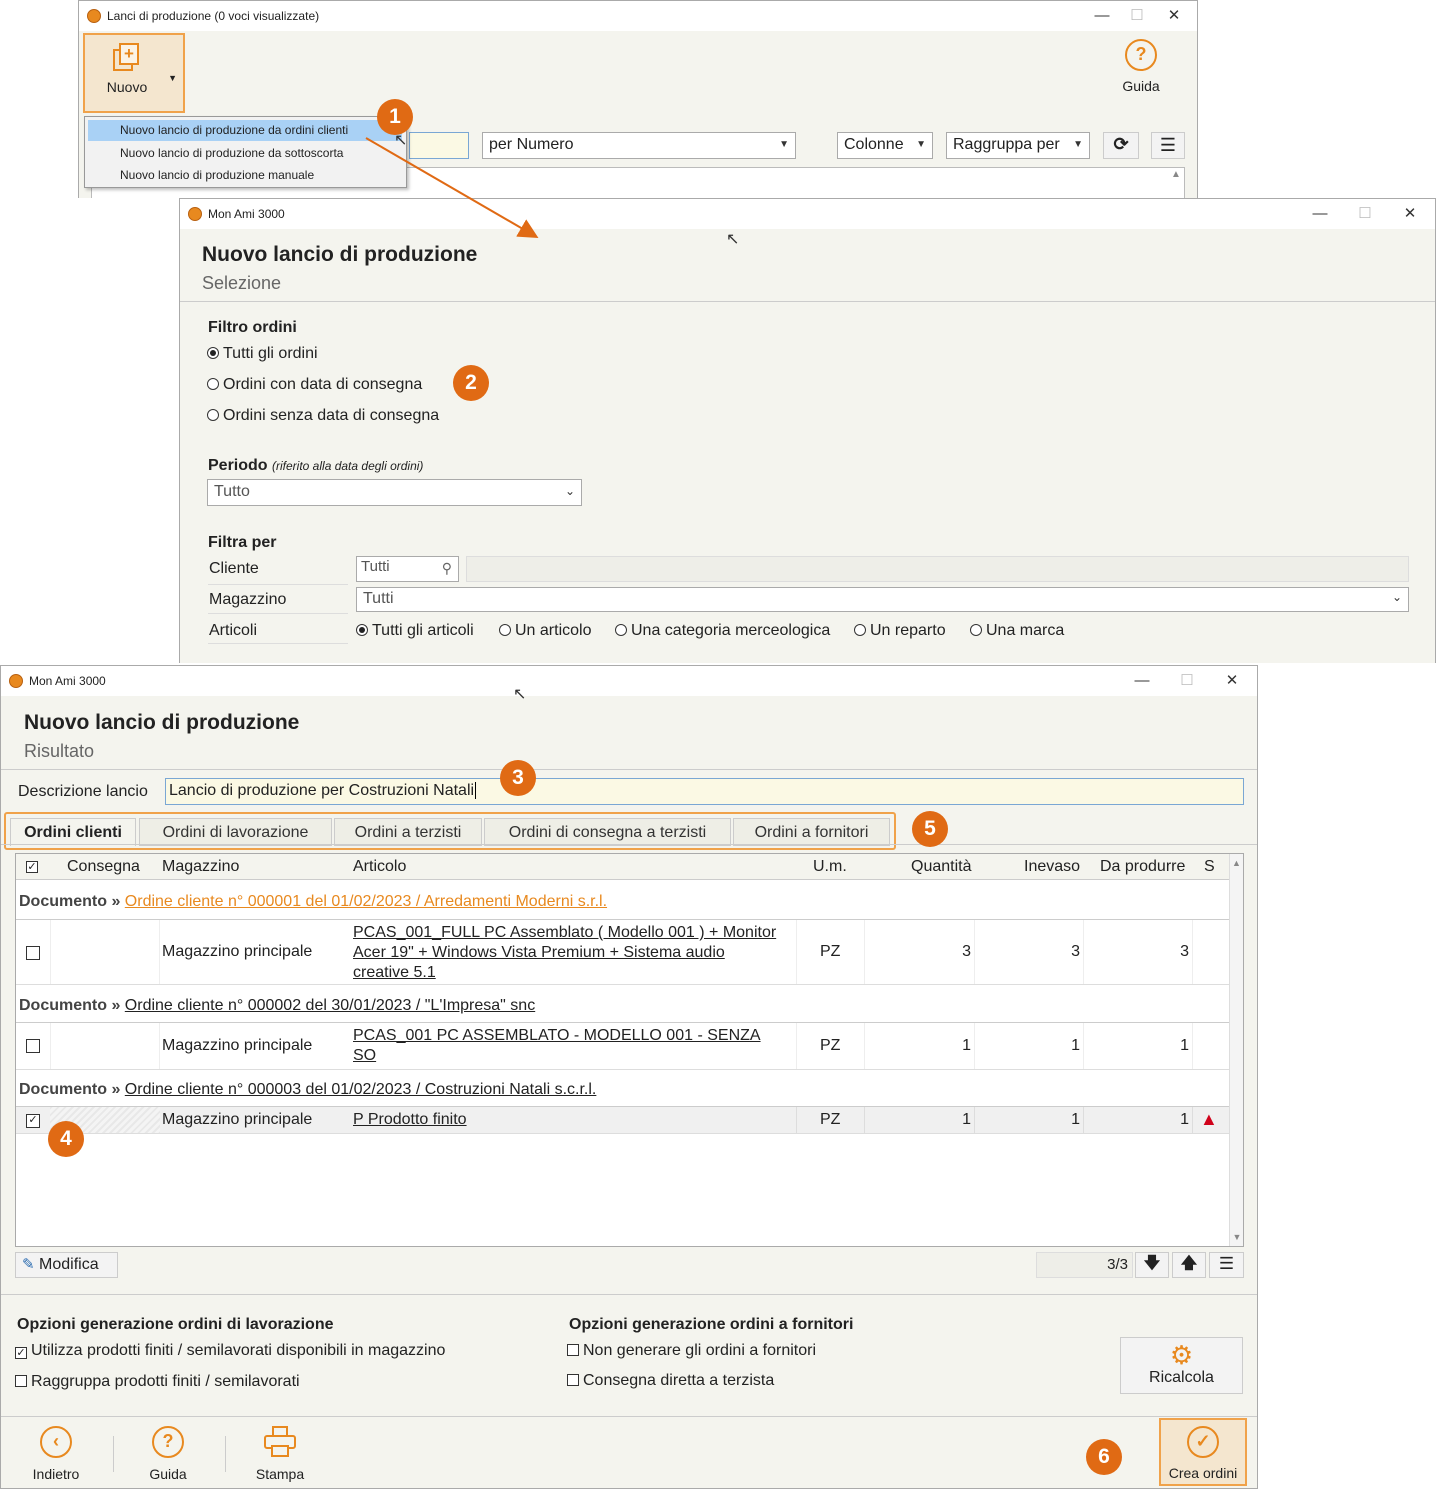 The width and height of the screenshot is (1436, 1489). I want to click on period-select: Tutto ⌄, so click(394, 492).